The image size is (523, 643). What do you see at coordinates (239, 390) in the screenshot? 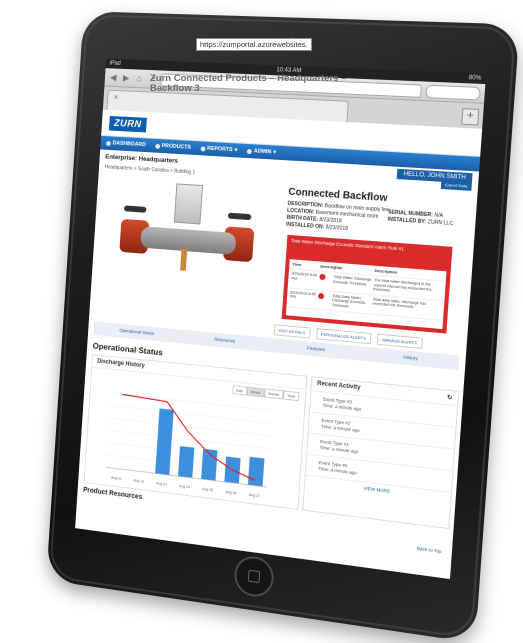
I see `range-day: Day` at bounding box center [239, 390].